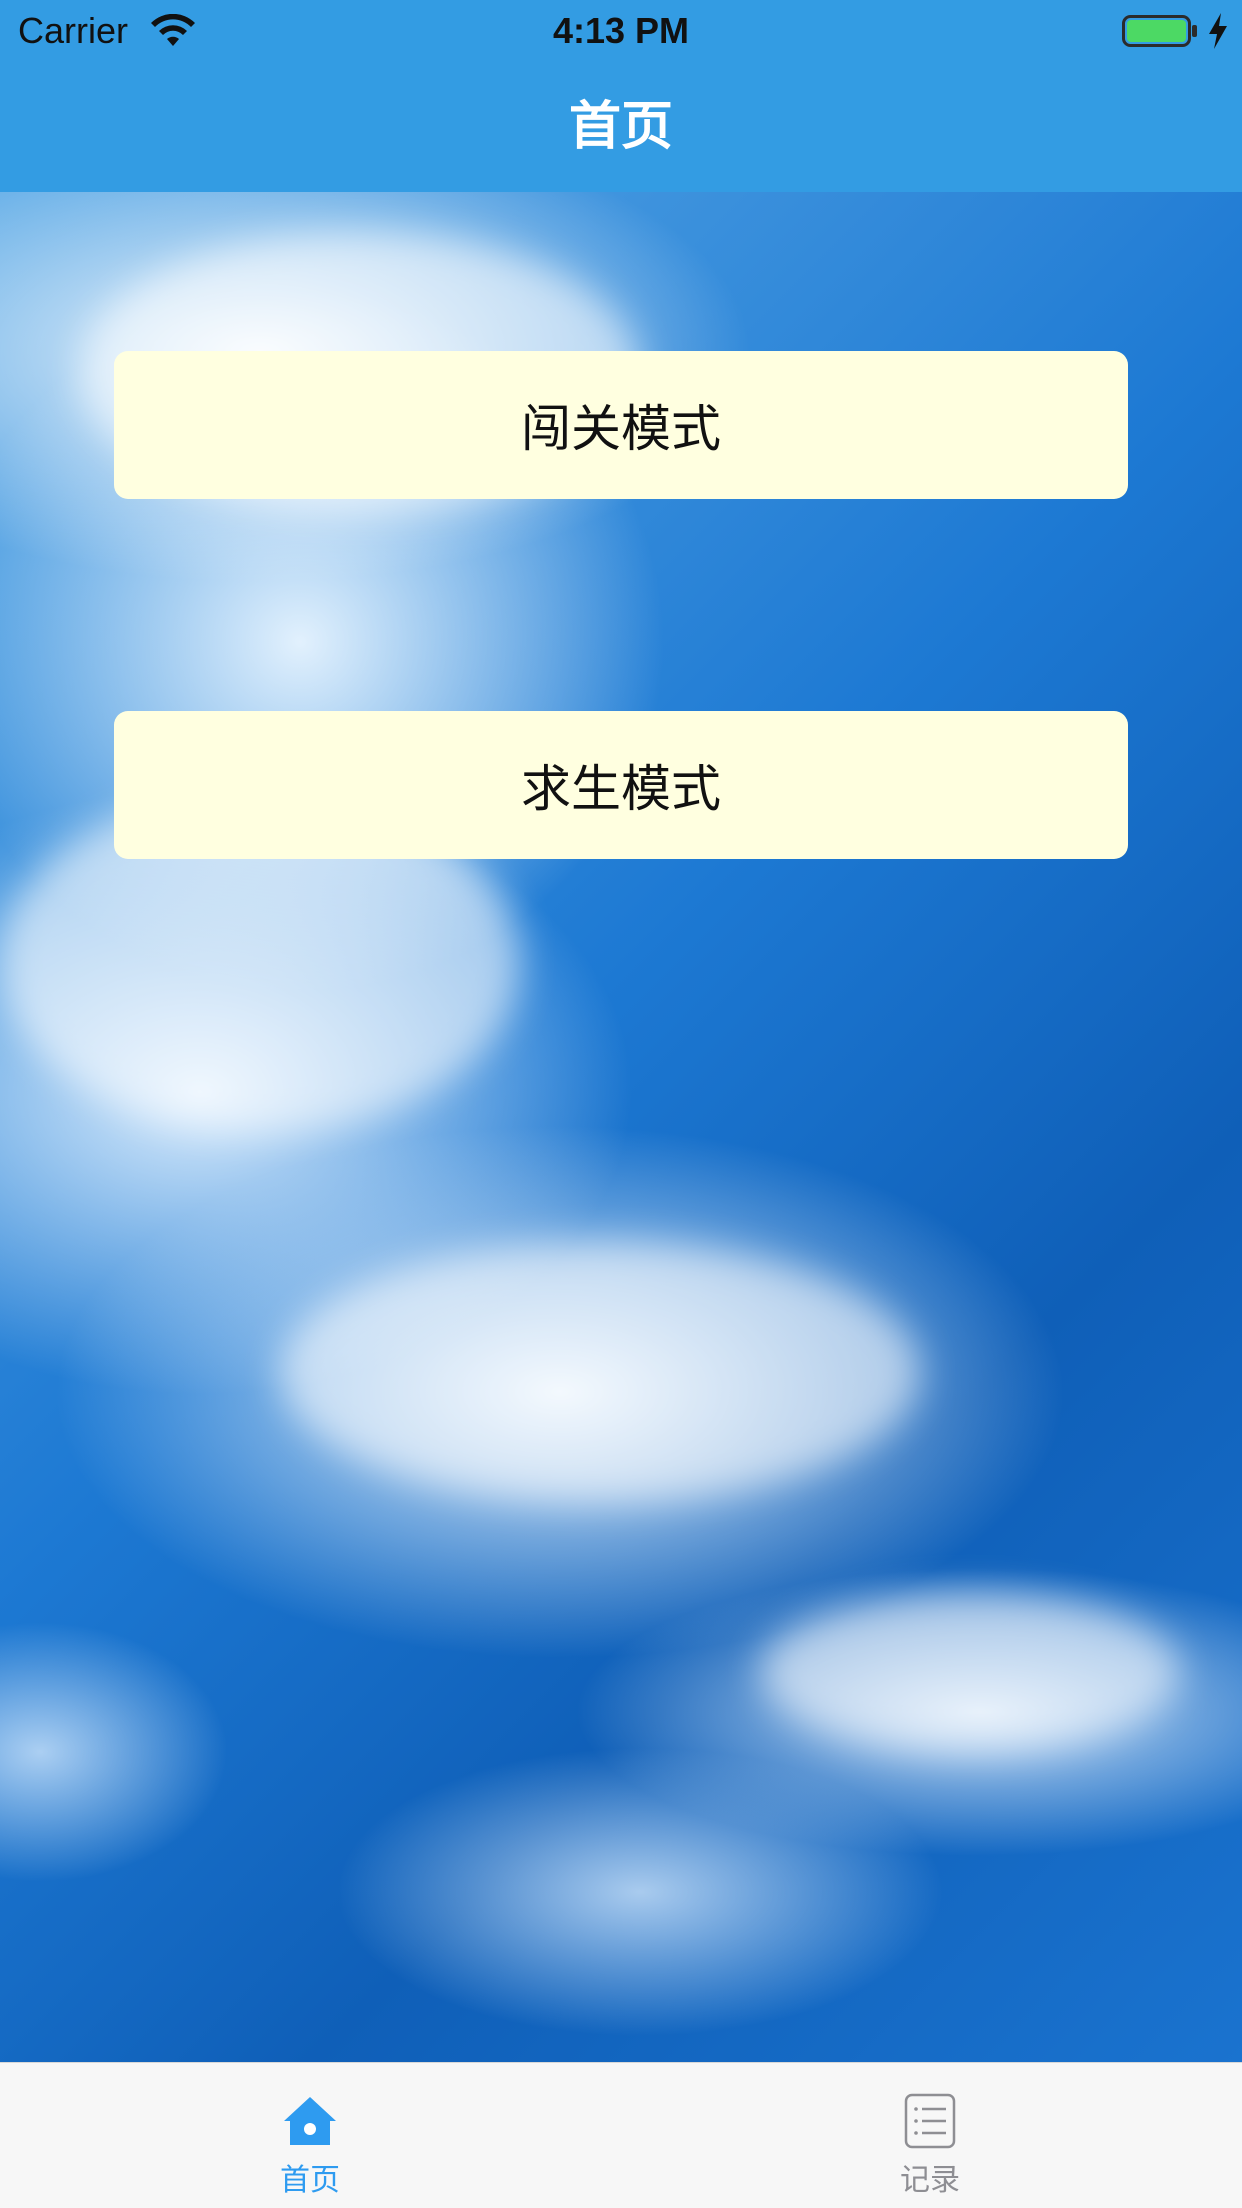 The height and width of the screenshot is (2208, 1242). I want to click on status-time: 4:13 PM, so click(621, 30).